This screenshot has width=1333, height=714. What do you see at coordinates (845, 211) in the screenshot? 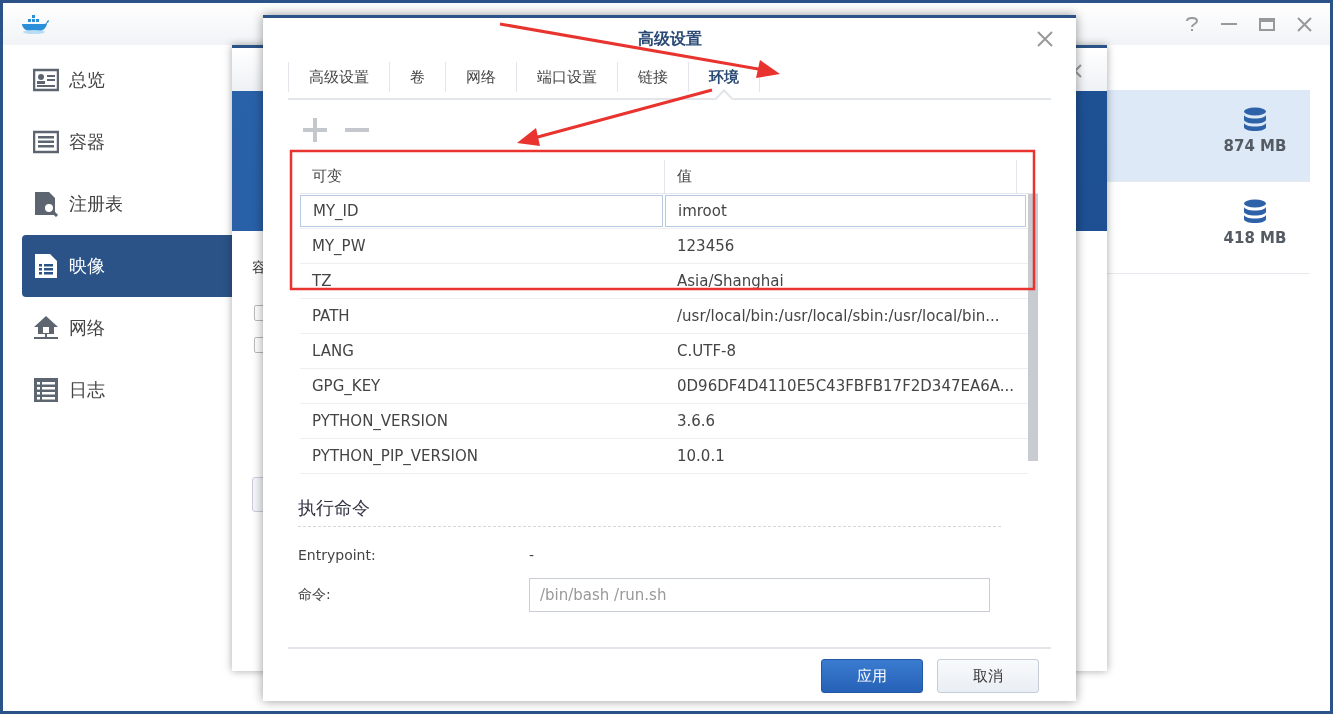
I see `value-input-field: imroot` at bounding box center [845, 211].